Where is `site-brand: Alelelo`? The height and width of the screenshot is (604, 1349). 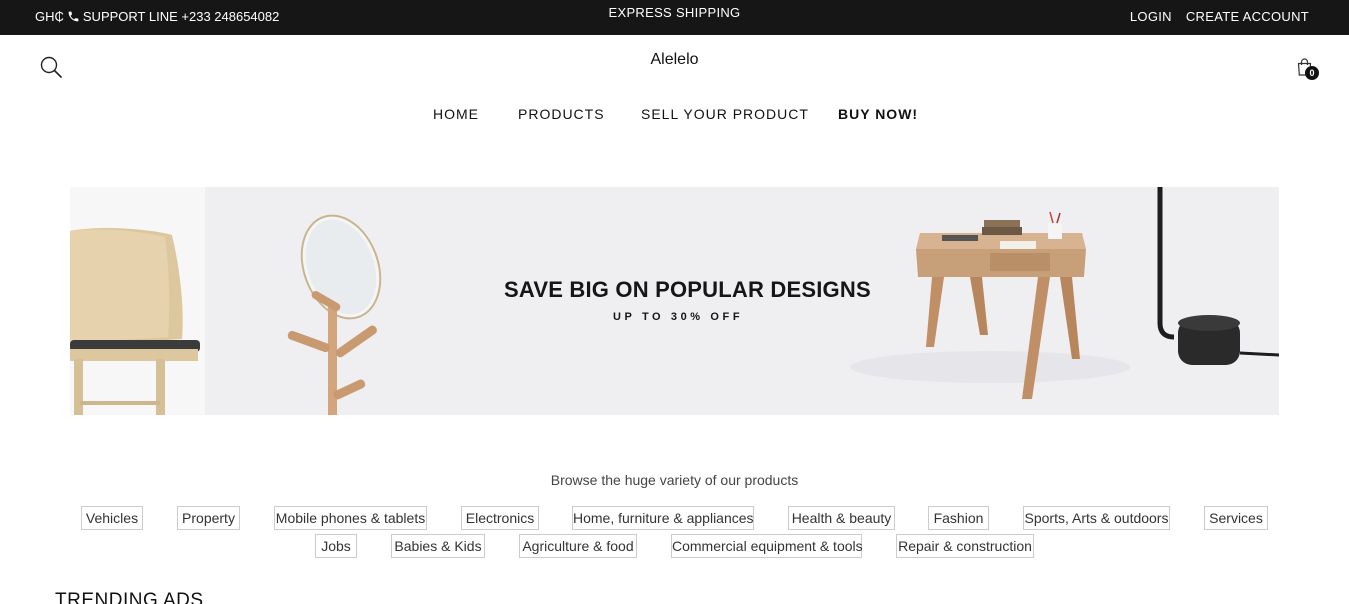
site-brand: Alelelo is located at coordinates (674, 60).